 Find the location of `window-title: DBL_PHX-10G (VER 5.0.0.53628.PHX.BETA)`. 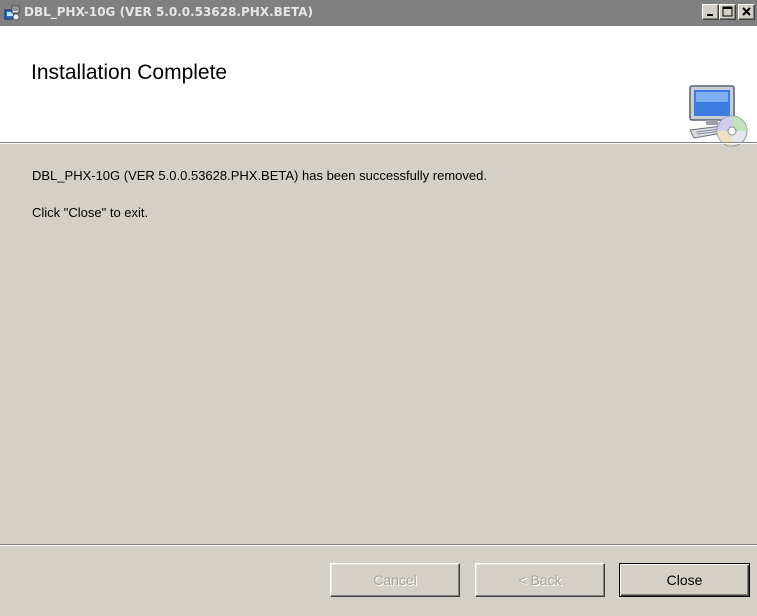

window-title: DBL_PHX-10G (VER 5.0.0.53628.PHX.BETA) is located at coordinates (169, 12).